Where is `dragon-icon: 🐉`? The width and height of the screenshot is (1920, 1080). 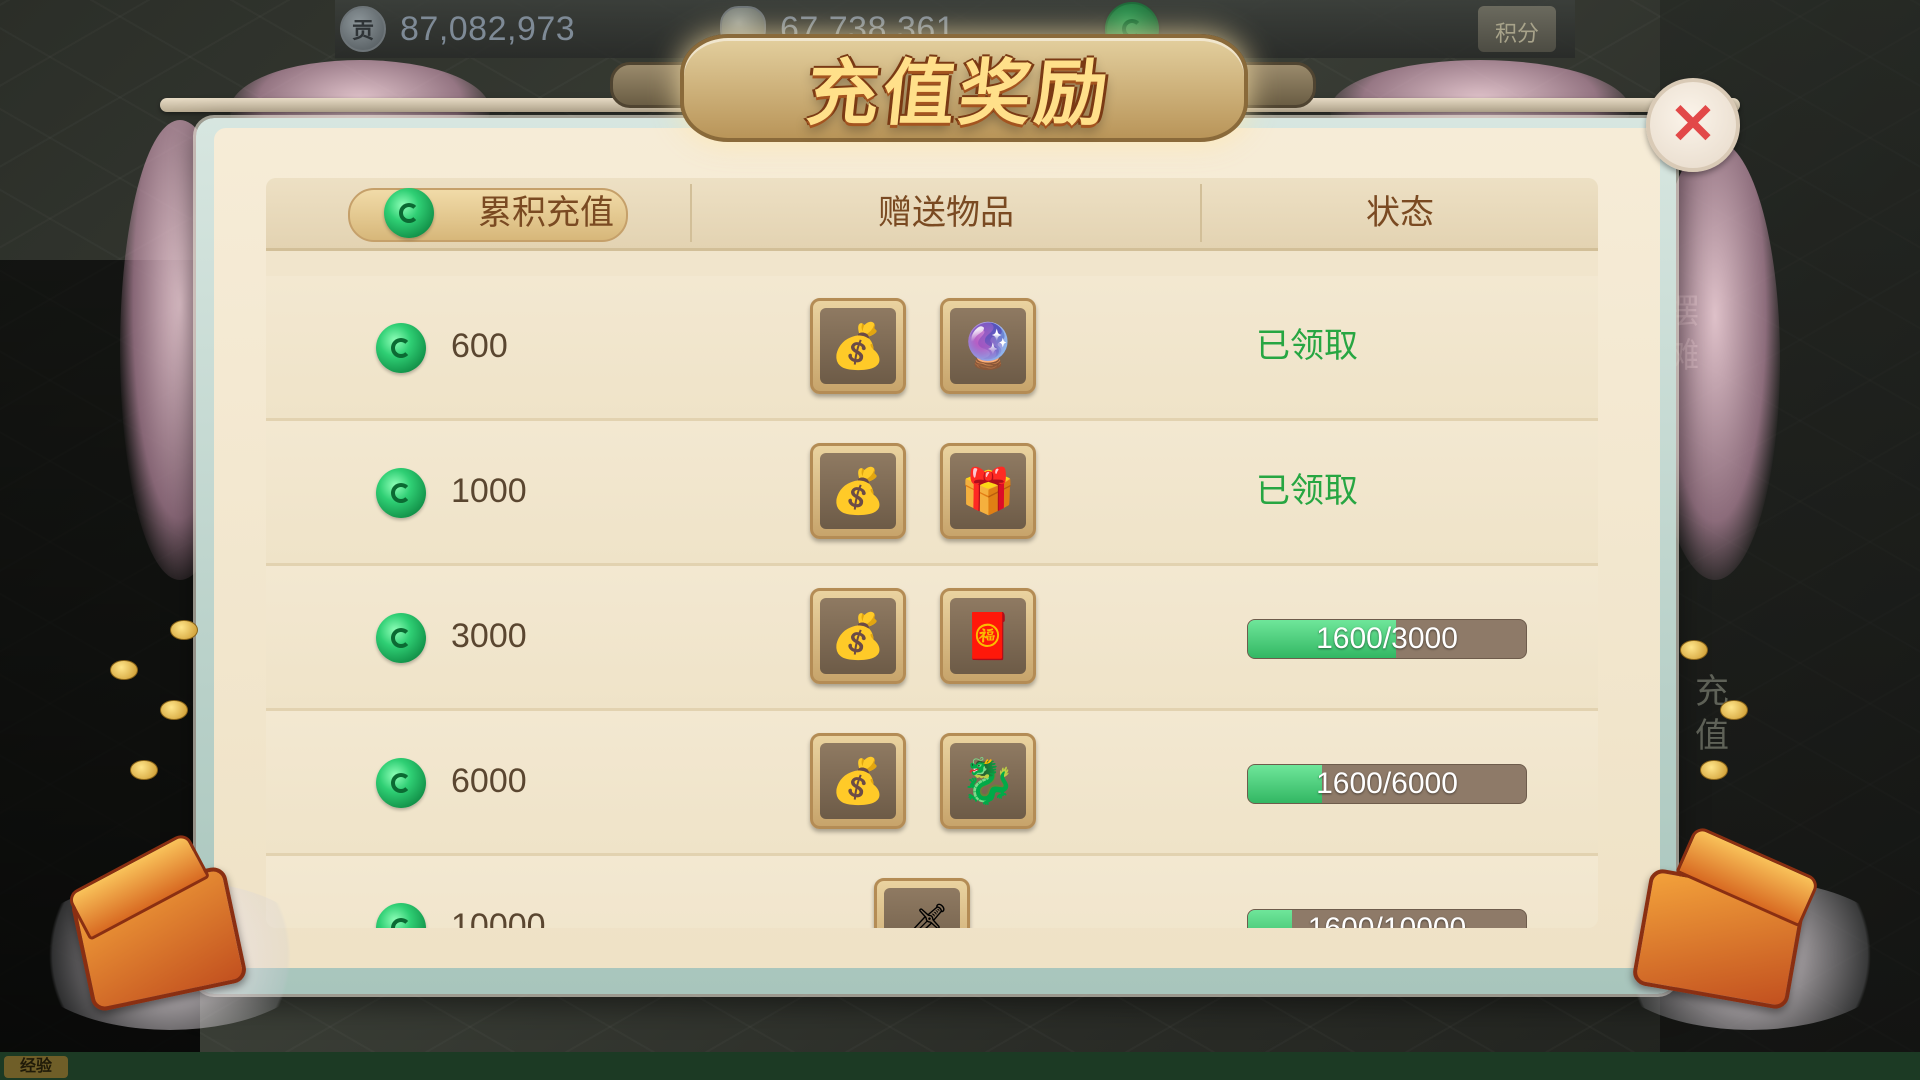
dragon-icon: 🐉 is located at coordinates (988, 781).